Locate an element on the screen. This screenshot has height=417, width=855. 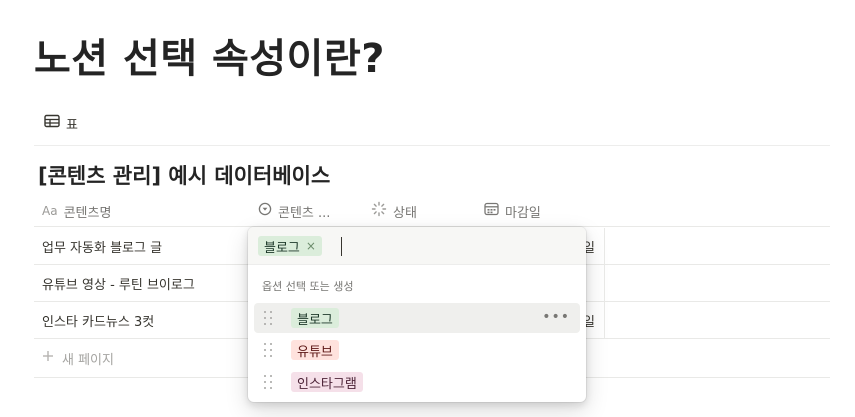
table-header: Aa 콘텐츠명 콘텐츠 ... 상태 마감일 is located at coordinates (432, 211).